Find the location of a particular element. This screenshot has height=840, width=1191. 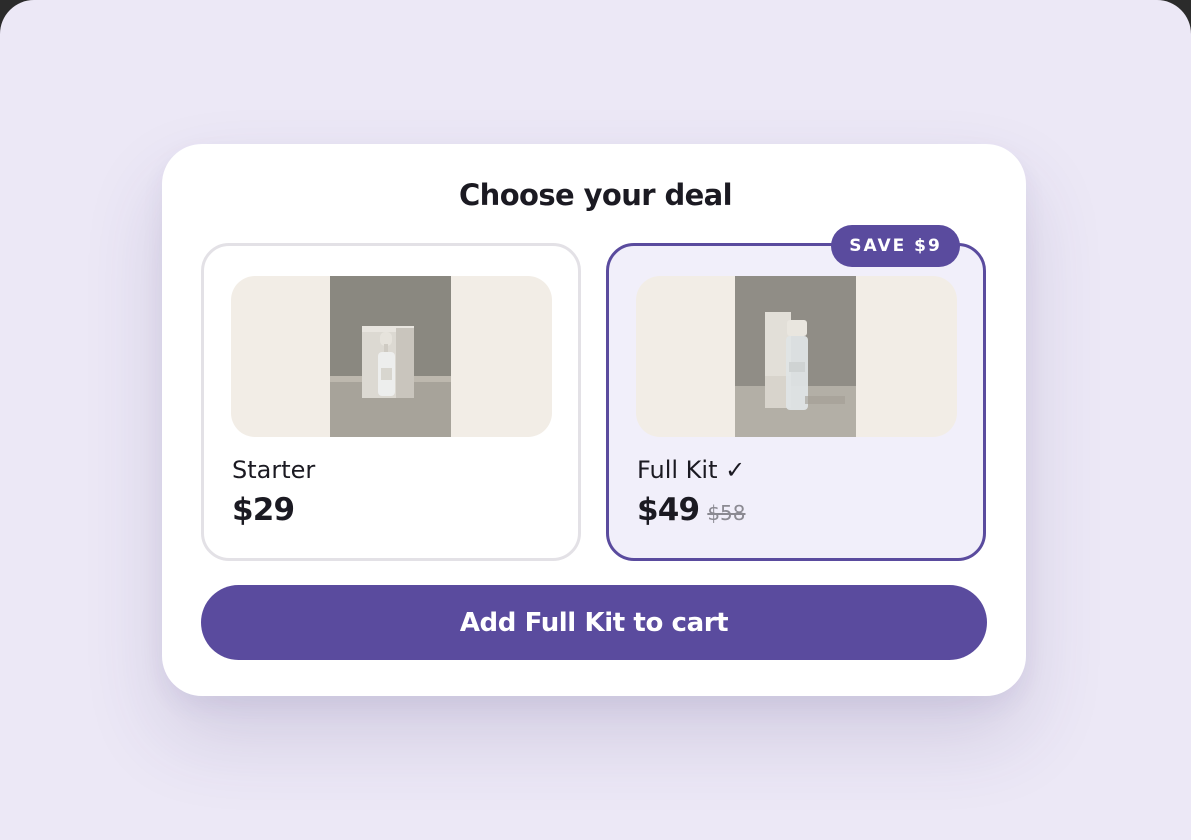

option-starter: Starter $29 is located at coordinates (391, 402).